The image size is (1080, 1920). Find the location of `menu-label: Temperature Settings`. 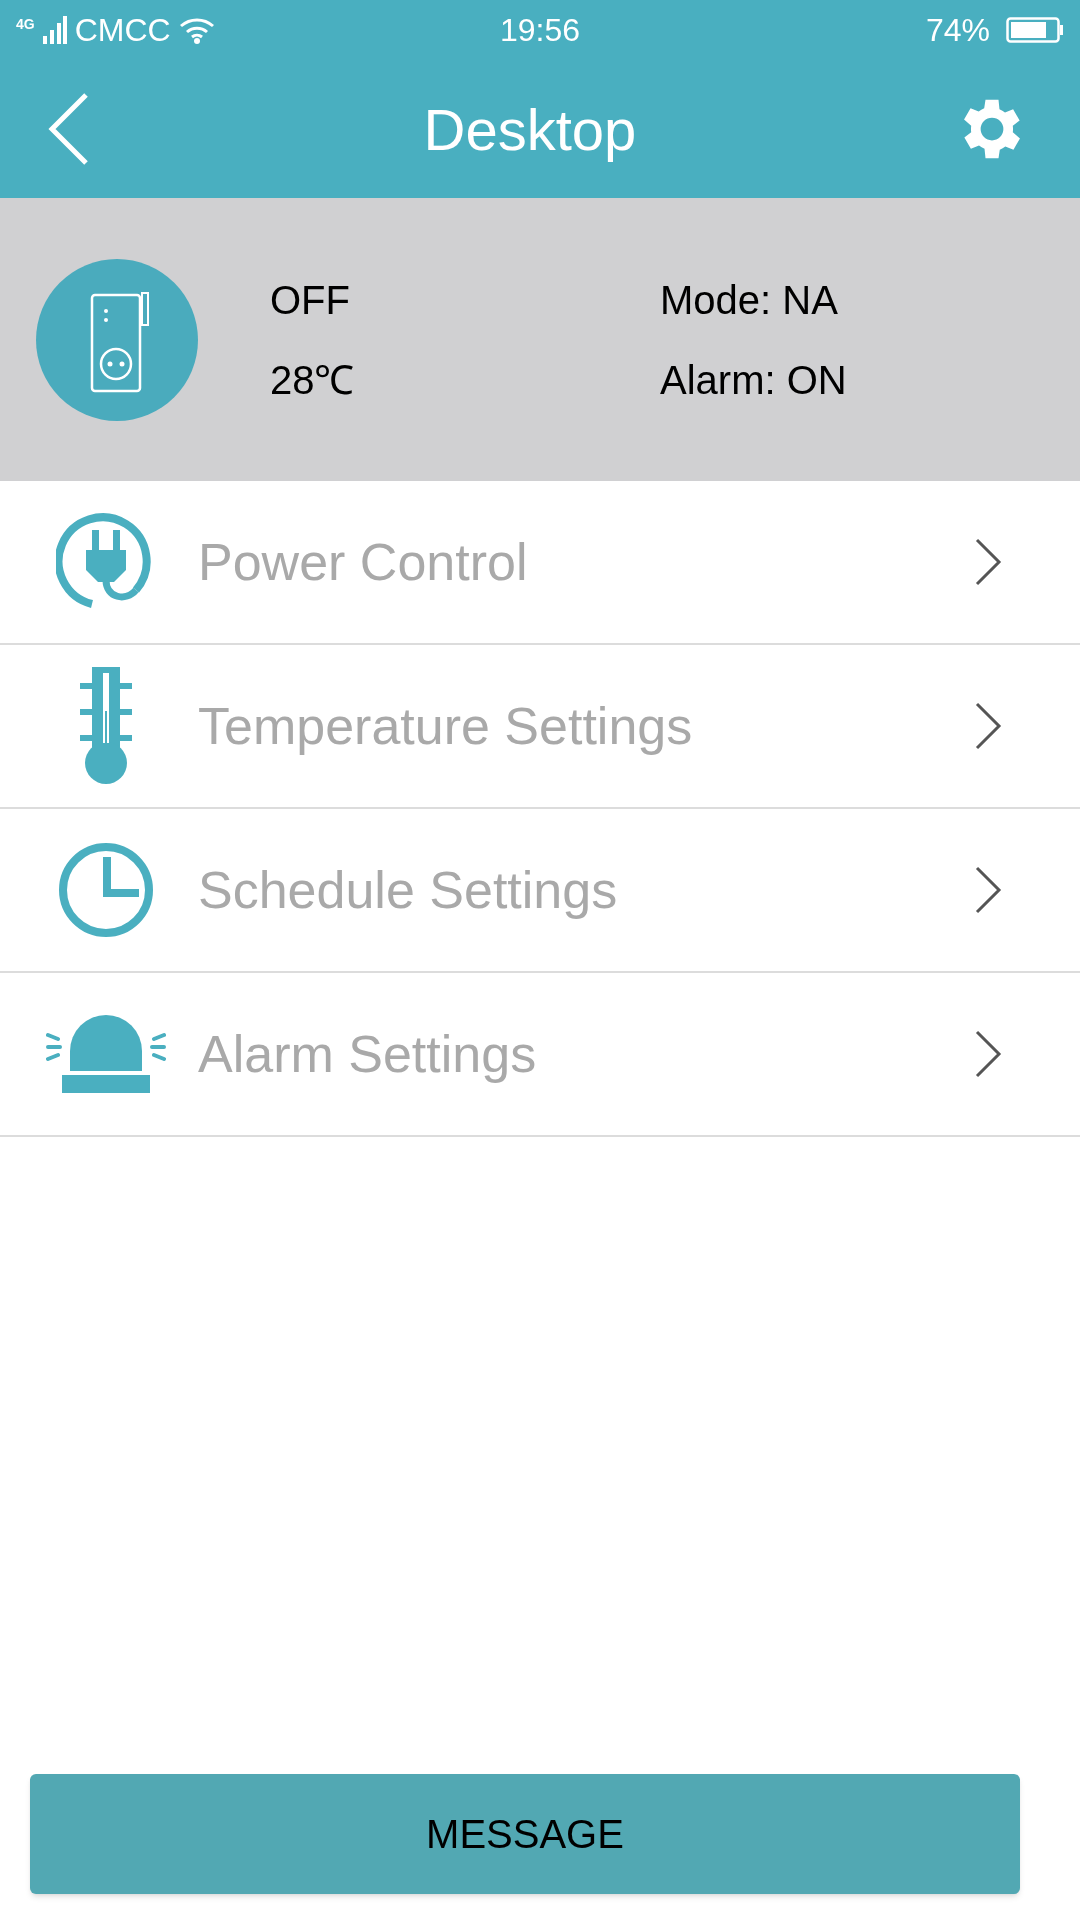

menu-label: Temperature Settings is located at coordinates (446, 726).